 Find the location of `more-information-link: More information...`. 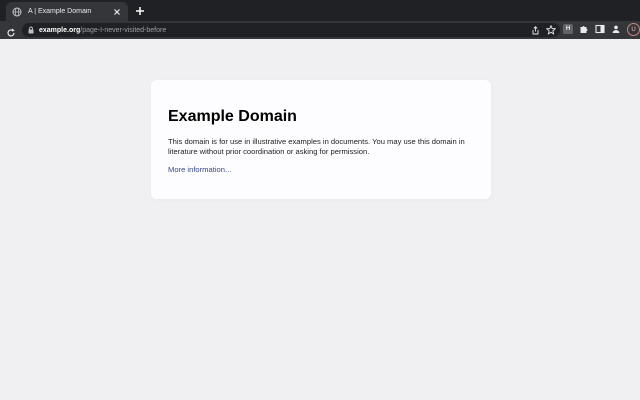

more-information-link: More information... is located at coordinates (321, 169).